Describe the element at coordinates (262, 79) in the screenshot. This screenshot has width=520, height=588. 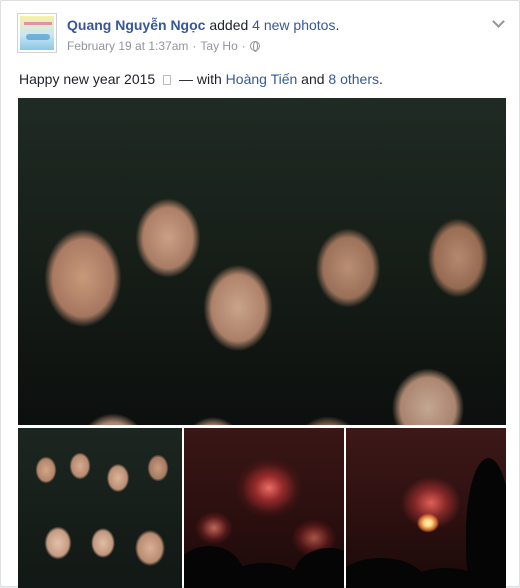
I see `tagged-person-link: Hoàng Tiến` at that location.